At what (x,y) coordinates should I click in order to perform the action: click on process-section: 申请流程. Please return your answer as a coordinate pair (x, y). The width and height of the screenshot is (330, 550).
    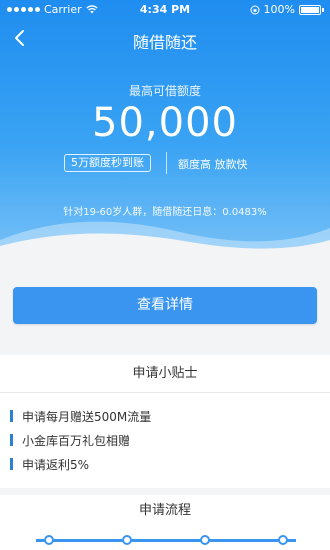
    Looking at the image, I should click on (165, 522).